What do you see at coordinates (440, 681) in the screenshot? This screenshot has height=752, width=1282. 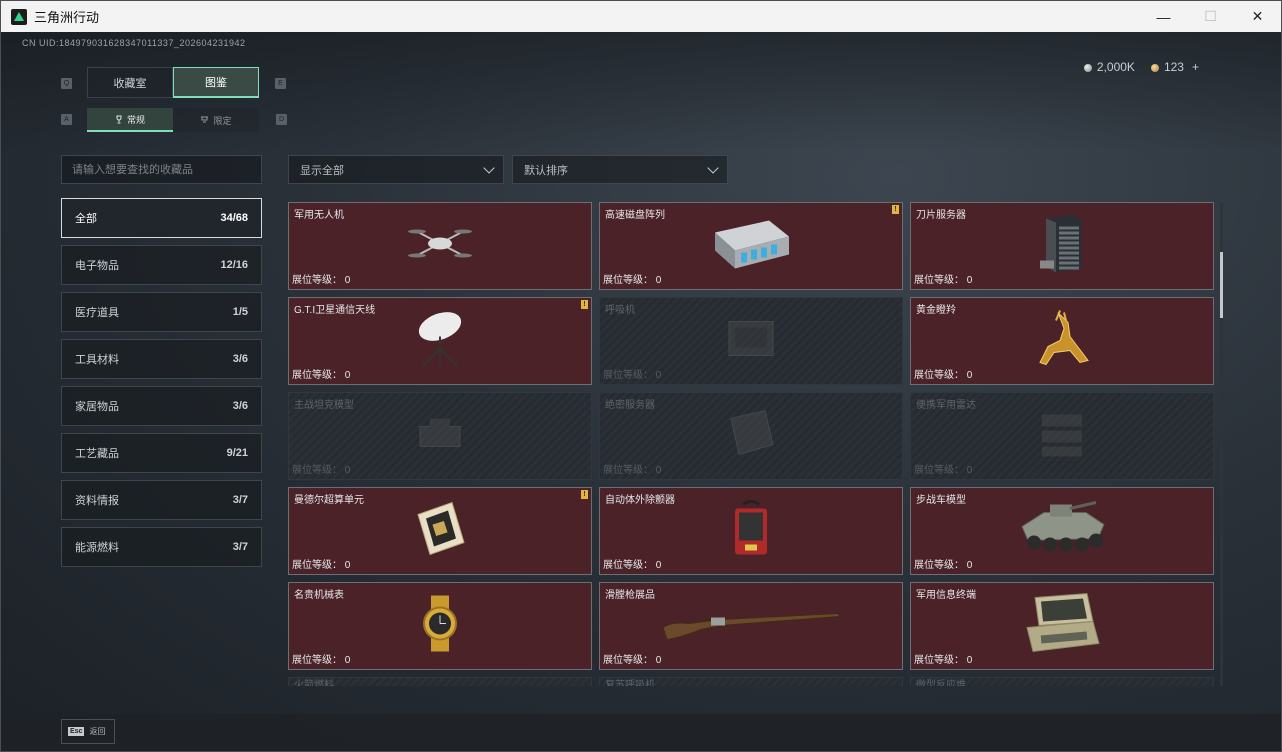 I see `collection-item-card-partial: 火箭燃料` at bounding box center [440, 681].